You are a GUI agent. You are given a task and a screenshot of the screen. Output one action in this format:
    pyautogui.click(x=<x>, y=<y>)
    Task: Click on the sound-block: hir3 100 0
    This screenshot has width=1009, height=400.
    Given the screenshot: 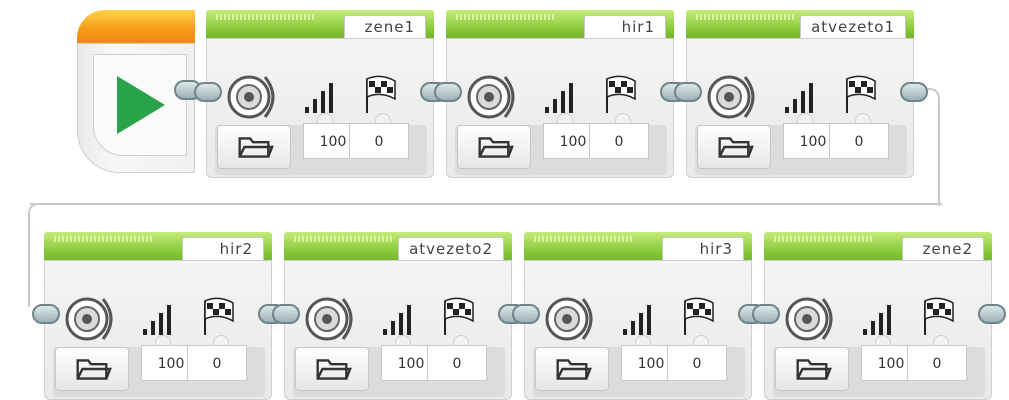 What is the action you would take?
    pyautogui.click(x=638, y=316)
    